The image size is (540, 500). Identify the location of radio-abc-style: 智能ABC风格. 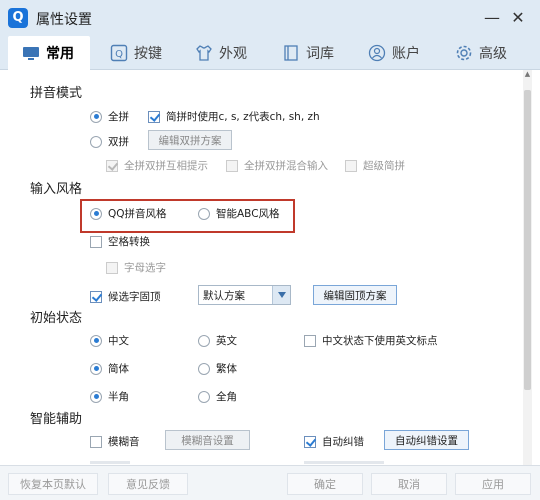
(239, 213).